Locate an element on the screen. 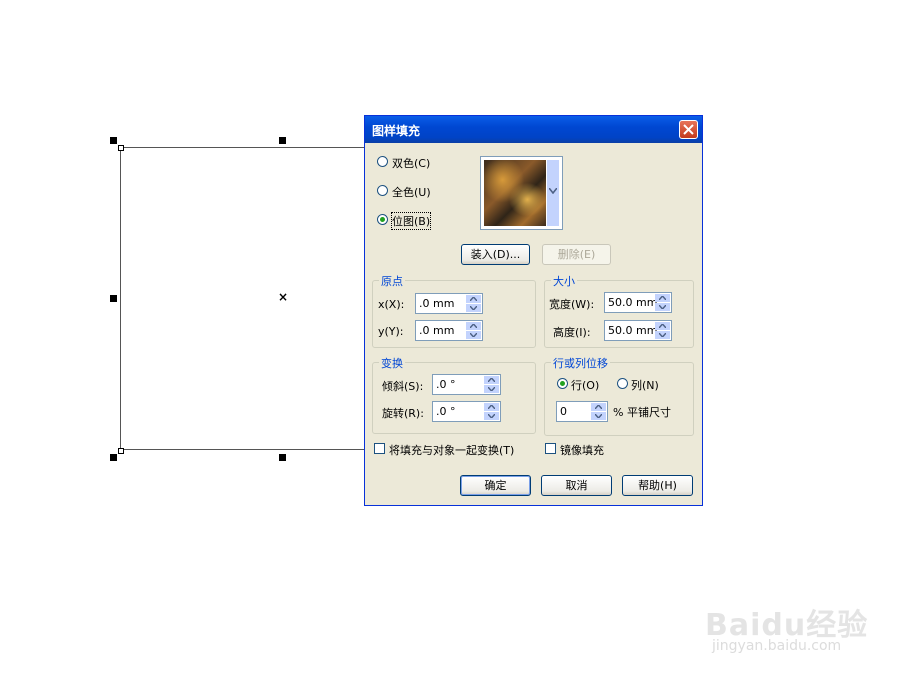  radio-full-color is located at coordinates (382, 190).